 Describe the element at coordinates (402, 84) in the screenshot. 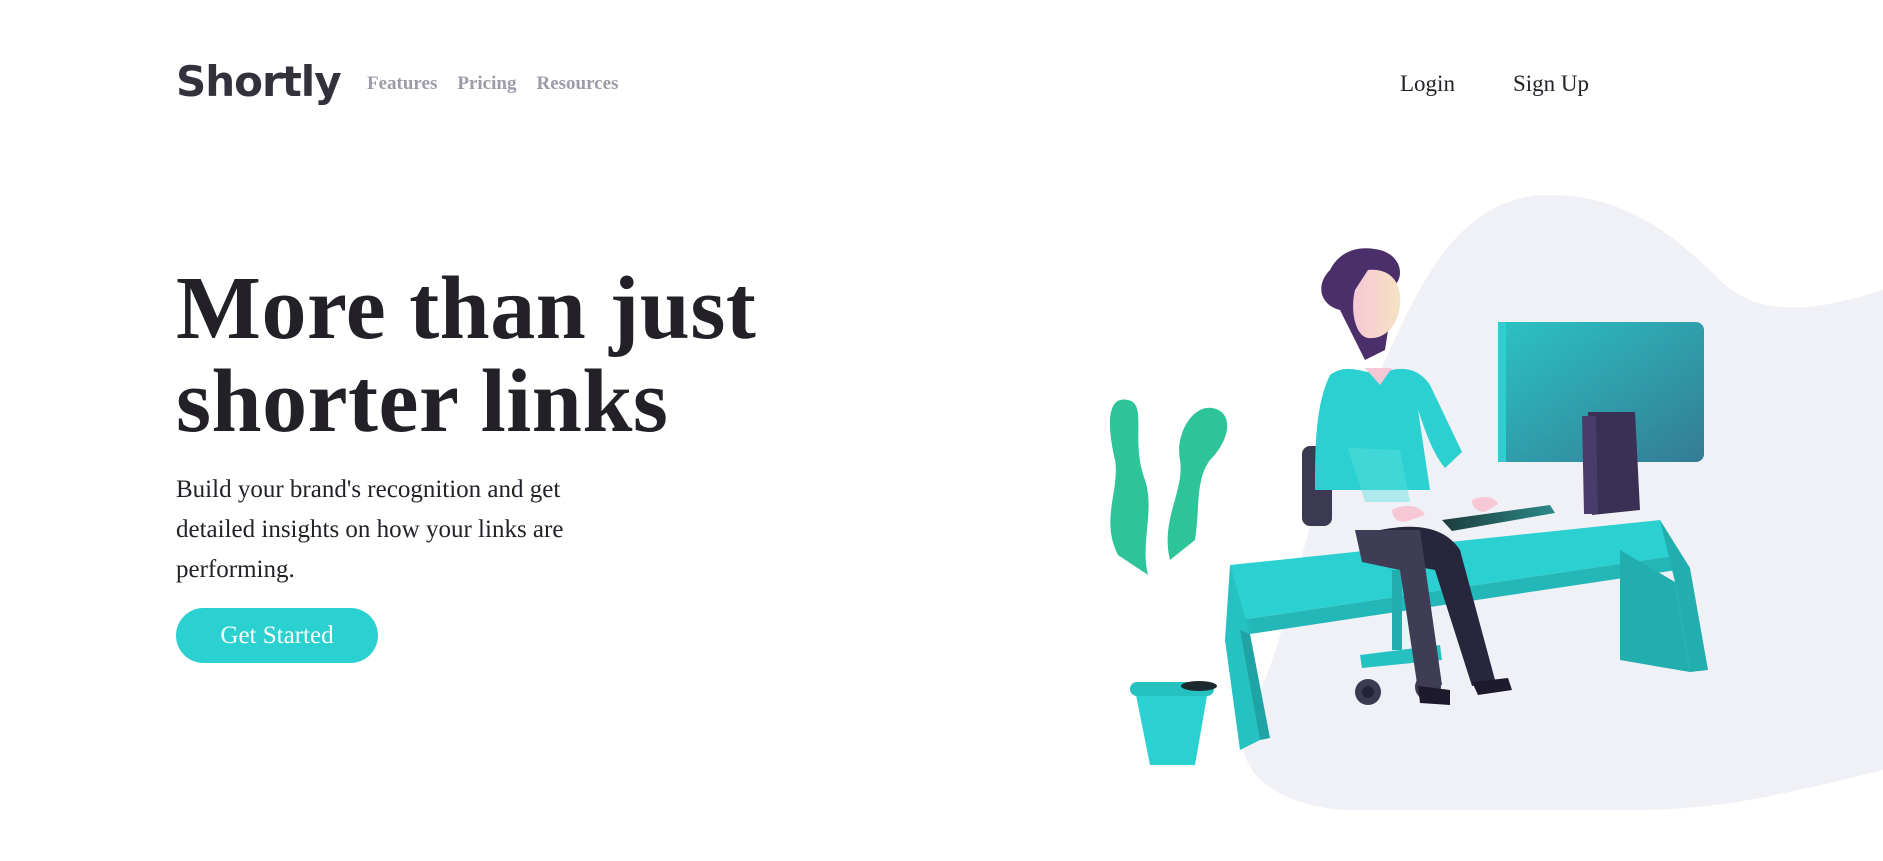

I see `nav-link-features: Features` at that location.